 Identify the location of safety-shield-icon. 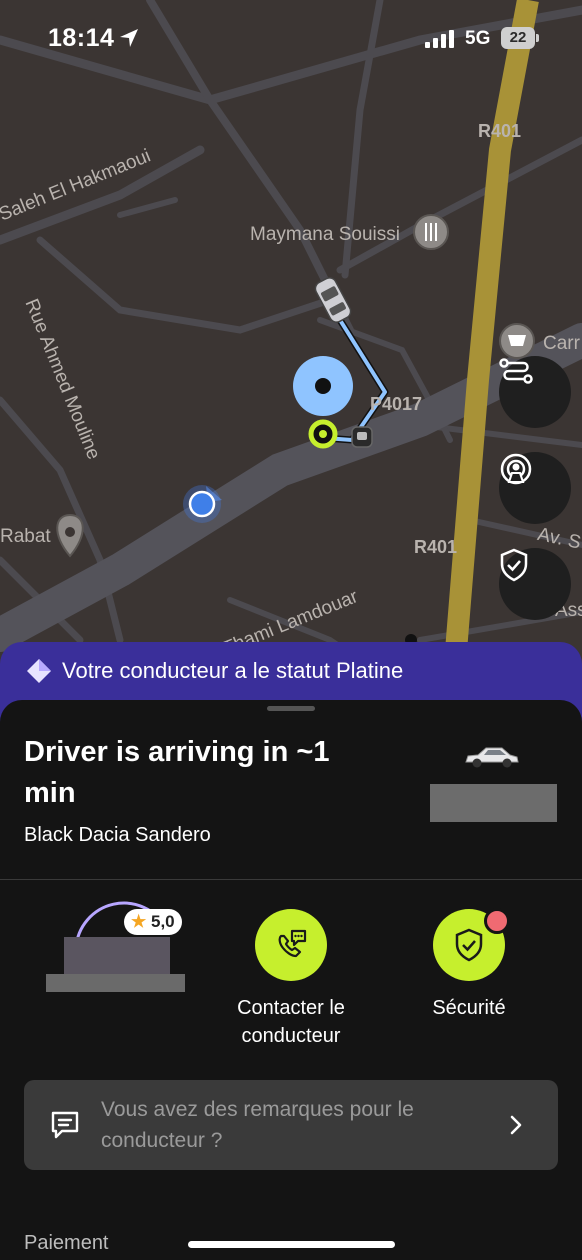
(469, 945).